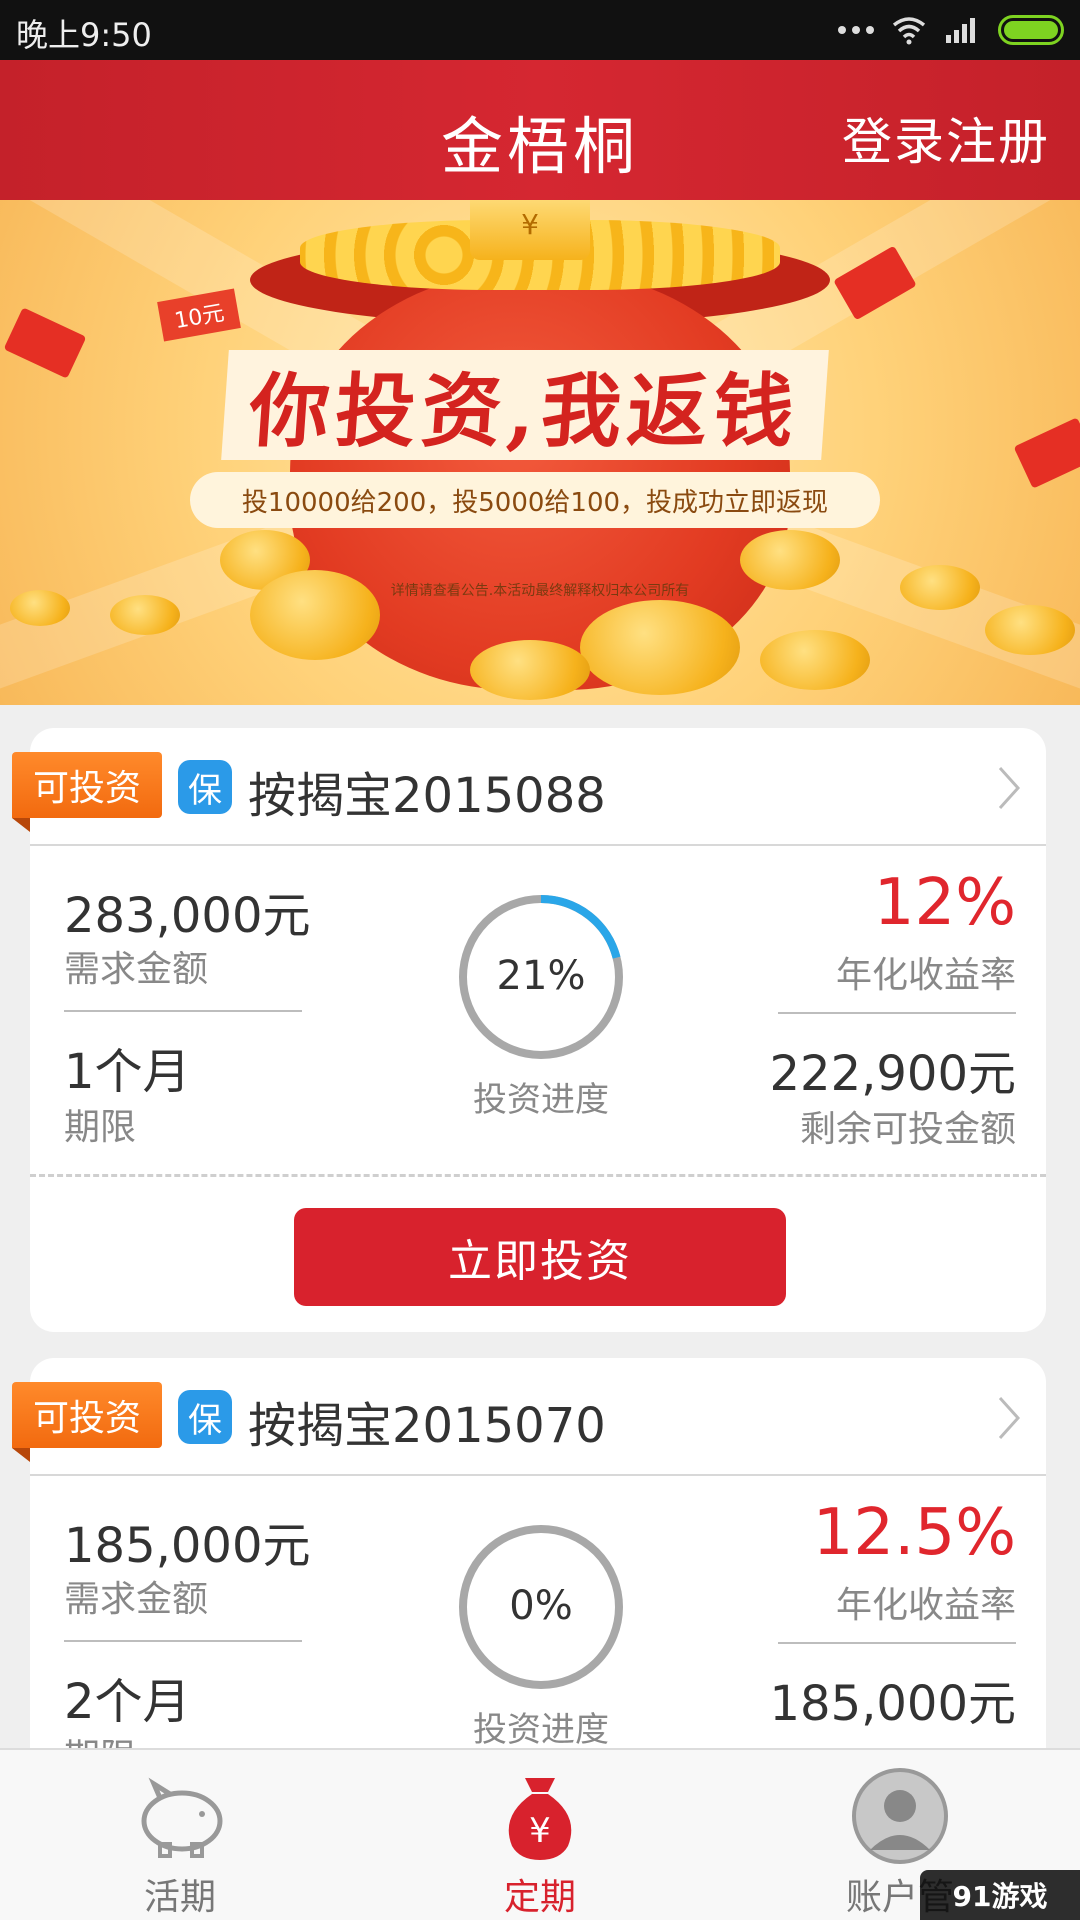  I want to click on demand-amount: 185,000元, so click(187, 1546).